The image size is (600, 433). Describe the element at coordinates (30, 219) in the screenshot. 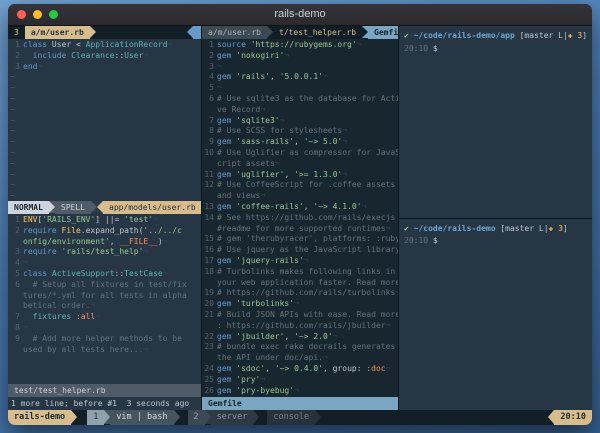

I see `code-token: ENV` at that location.